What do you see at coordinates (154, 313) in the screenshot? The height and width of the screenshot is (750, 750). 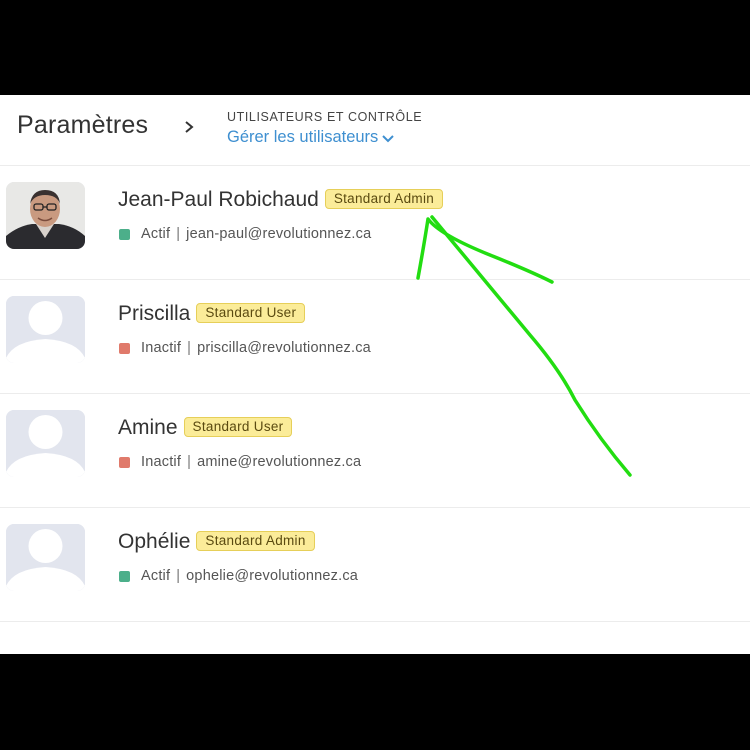 I see `user-name-text: Priscilla` at bounding box center [154, 313].